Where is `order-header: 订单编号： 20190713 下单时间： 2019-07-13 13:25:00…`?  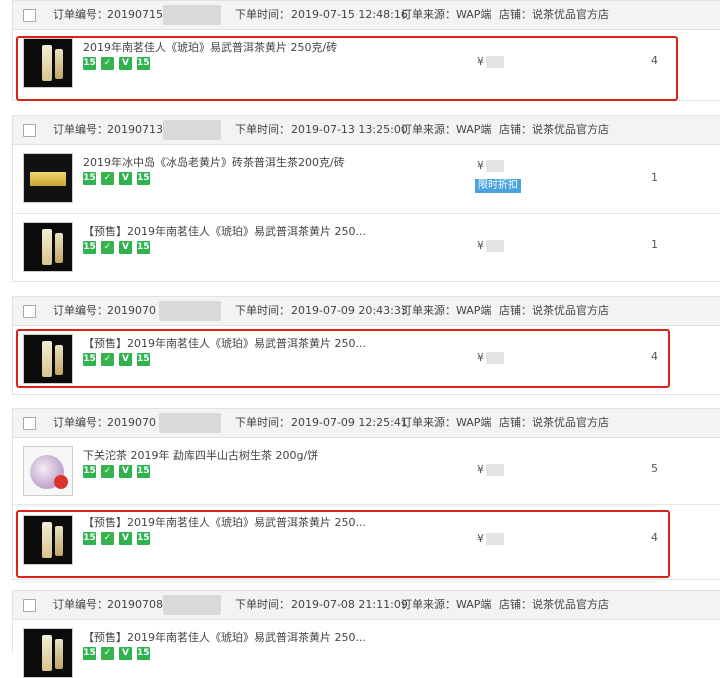 order-header: 订单编号： 20190713 下单时间： 2019-07-13 13:25:00… is located at coordinates (366, 130).